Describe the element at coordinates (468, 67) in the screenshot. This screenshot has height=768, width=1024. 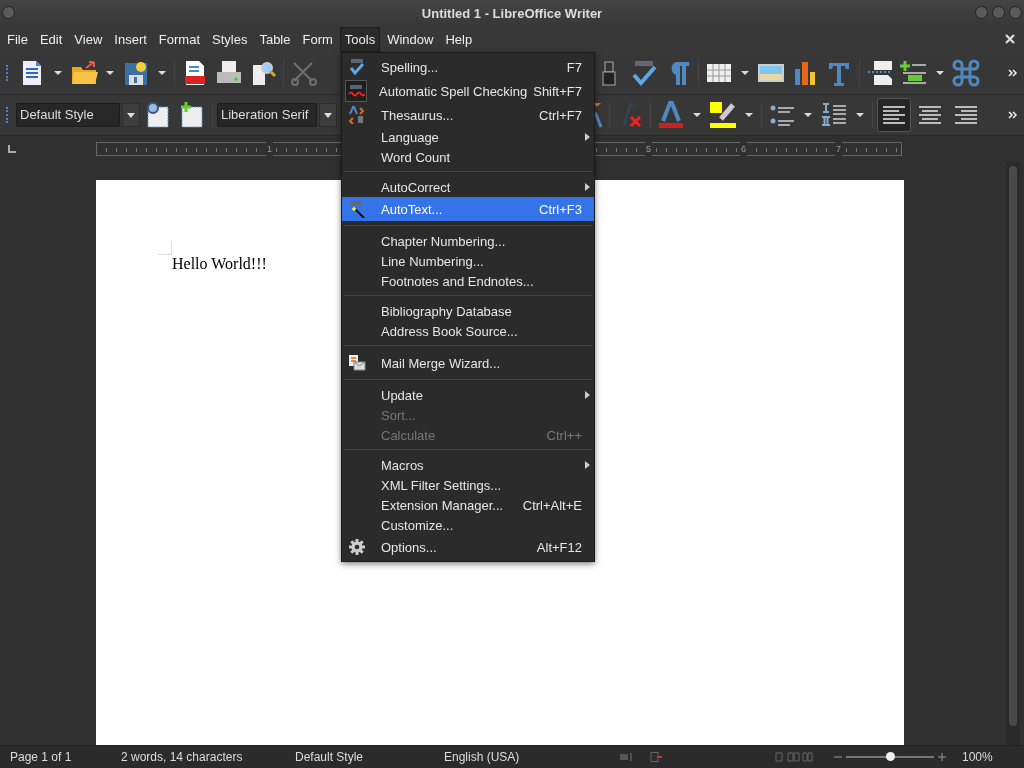
I see `menu-item: Spelling... F7` at that location.